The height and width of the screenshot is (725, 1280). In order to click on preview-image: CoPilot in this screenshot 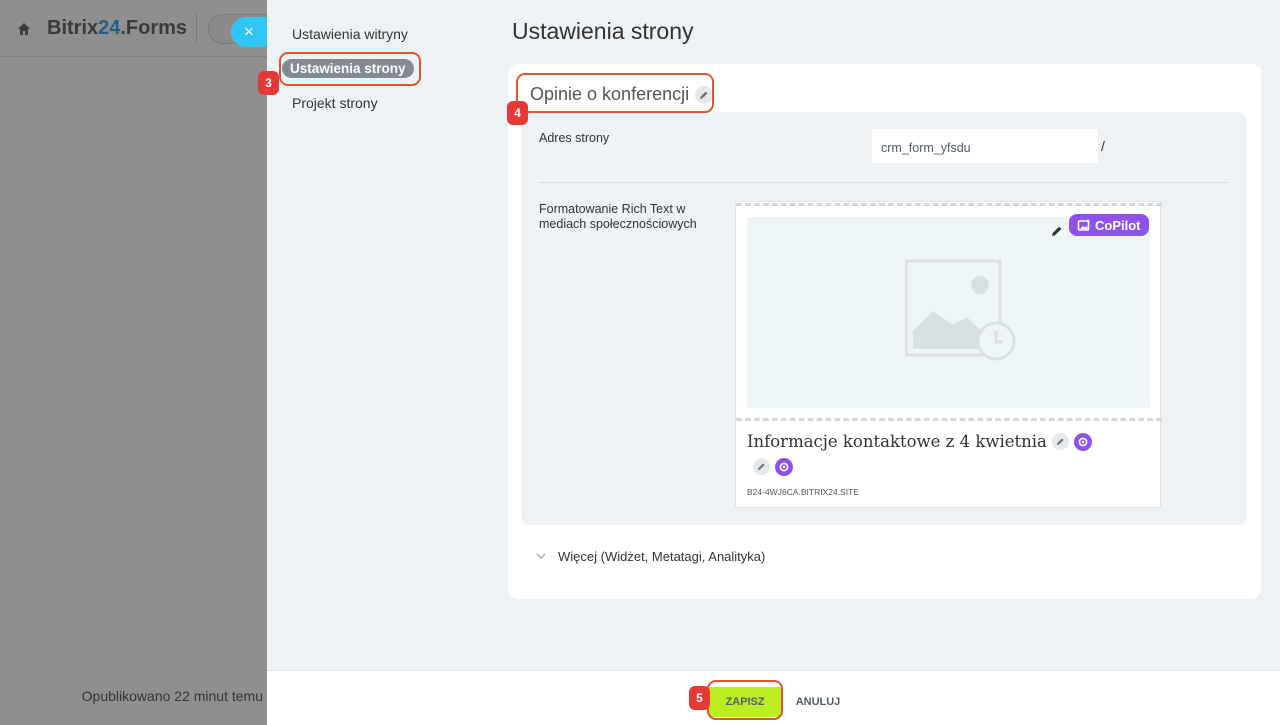, I will do `click(948, 311)`.